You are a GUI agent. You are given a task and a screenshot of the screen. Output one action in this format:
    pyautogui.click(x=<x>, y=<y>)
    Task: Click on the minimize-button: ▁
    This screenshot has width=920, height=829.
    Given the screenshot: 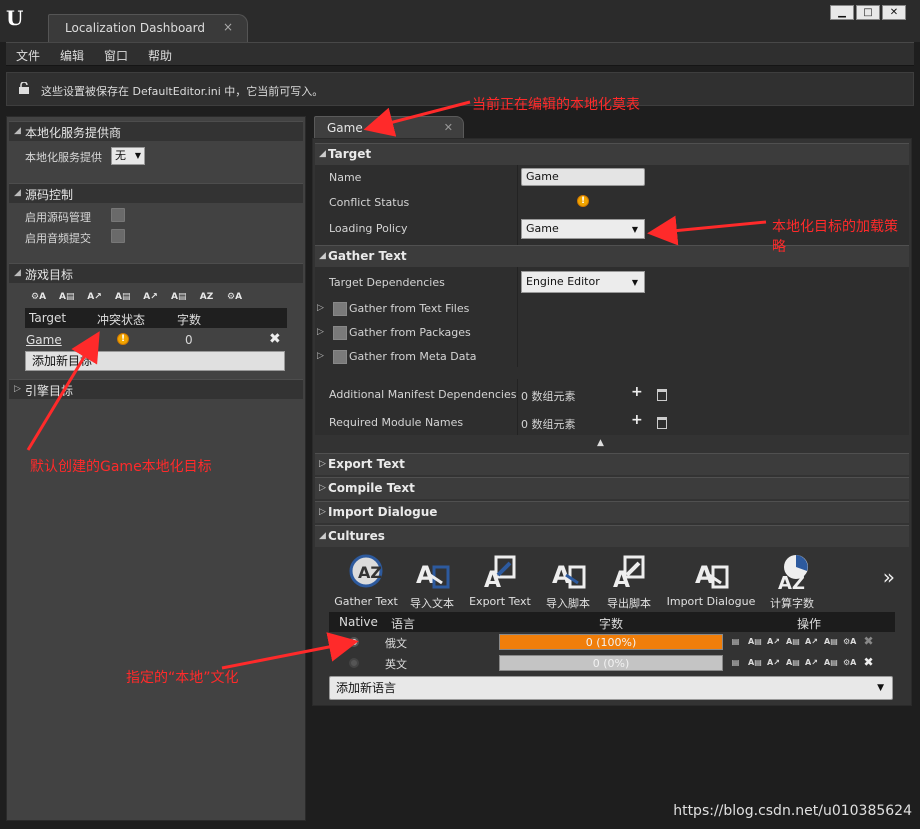 What is the action you would take?
    pyautogui.click(x=842, y=12)
    